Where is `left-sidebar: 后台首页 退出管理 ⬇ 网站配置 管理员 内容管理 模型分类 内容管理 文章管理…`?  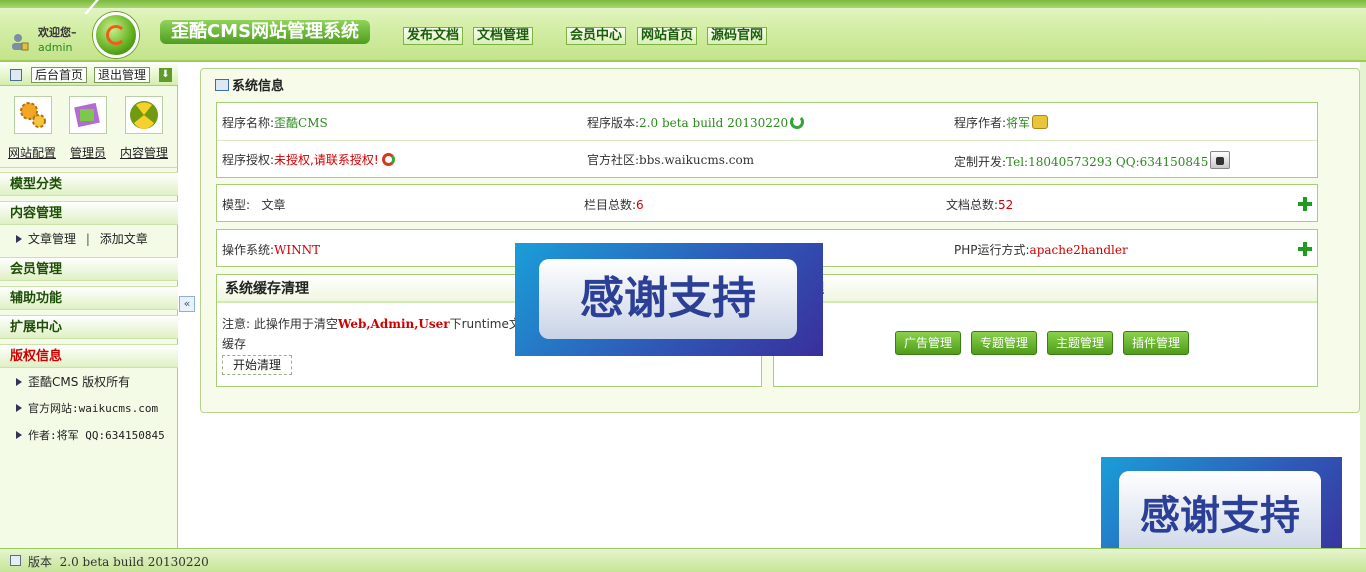 left-sidebar: 后台首页 退出管理 ⬇ 网站配置 管理员 内容管理 模型分类 内容管理 文章管理… is located at coordinates (89, 306).